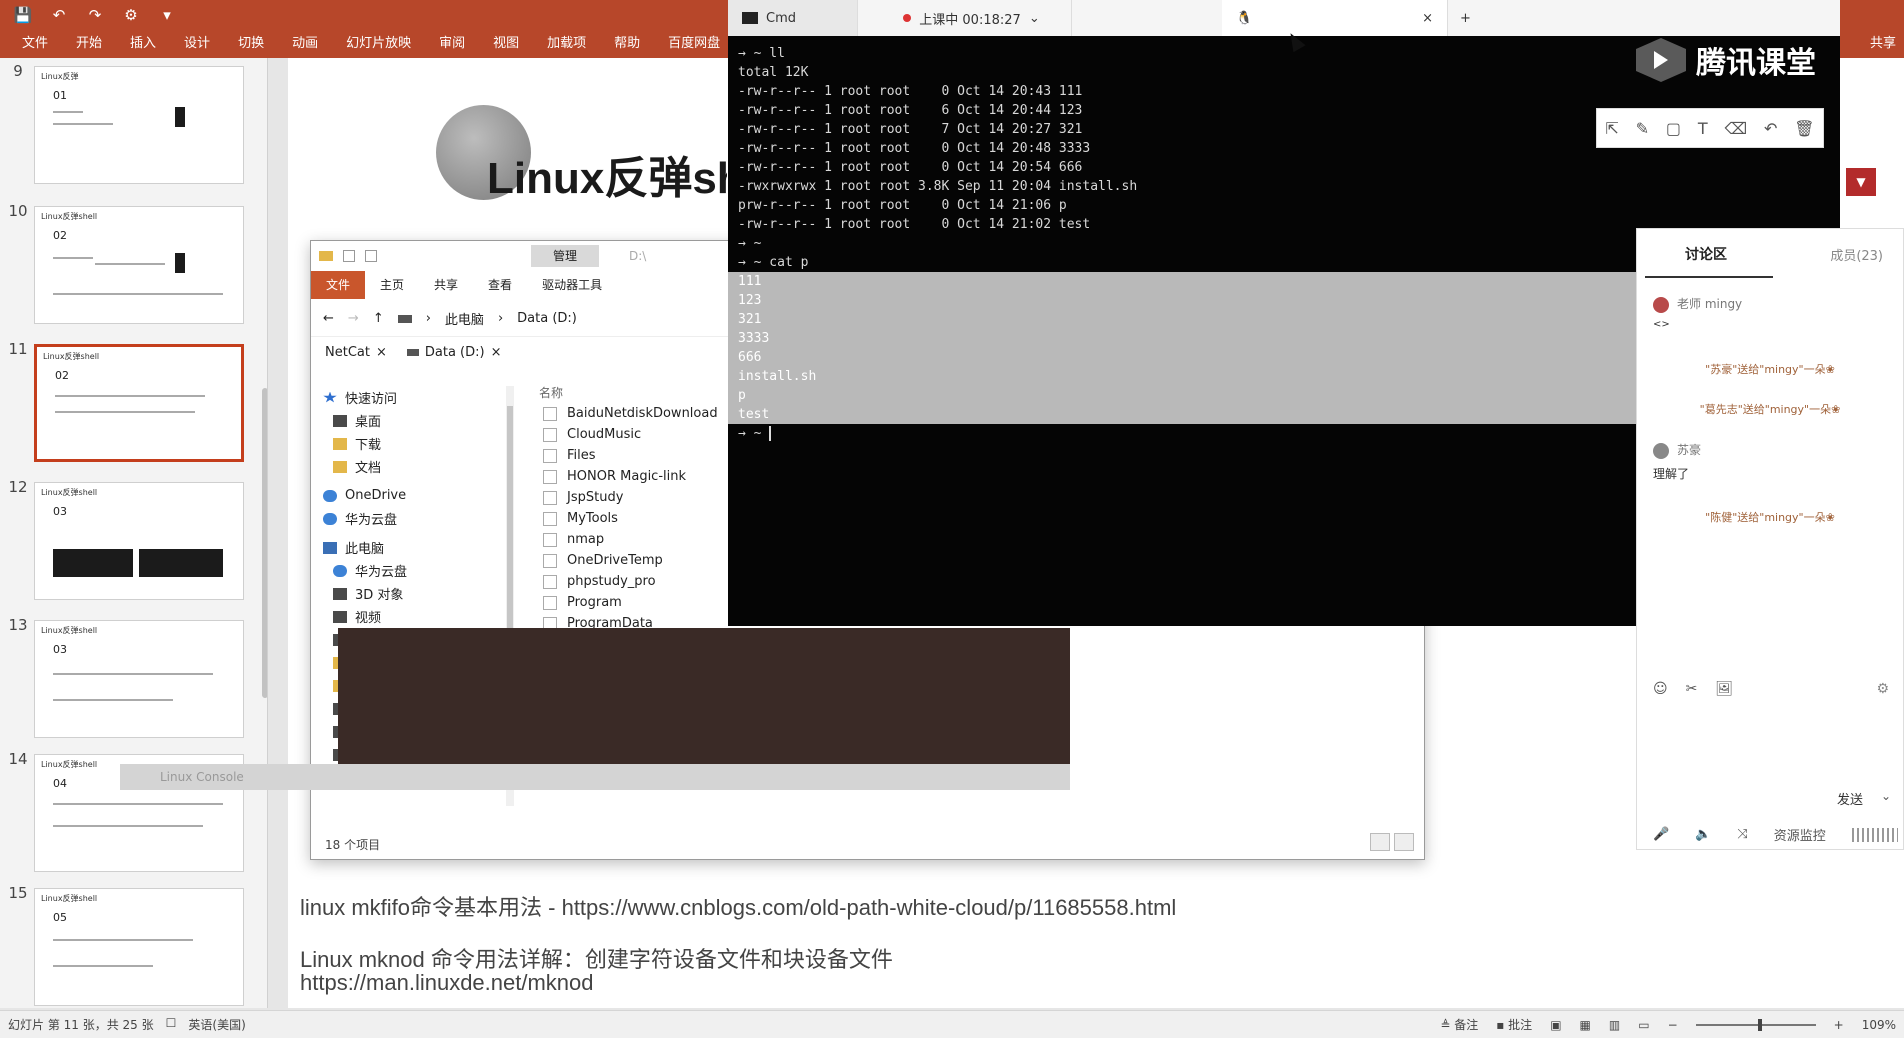  Describe the element at coordinates (1614, 1025) in the screenshot. I see `reading-view-icon: ▥` at that location.